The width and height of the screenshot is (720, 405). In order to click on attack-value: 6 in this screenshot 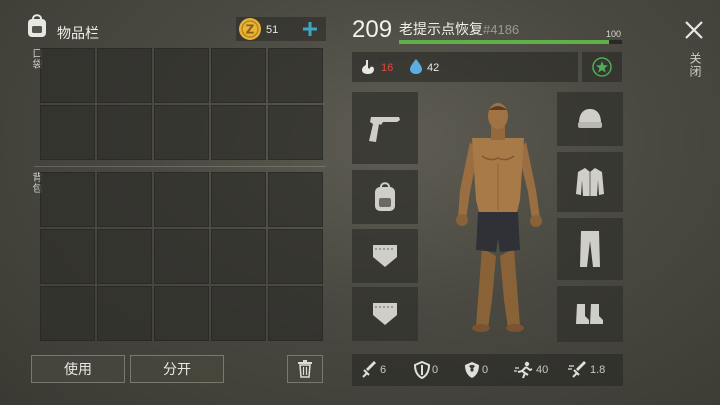, I will do `click(383, 370)`.